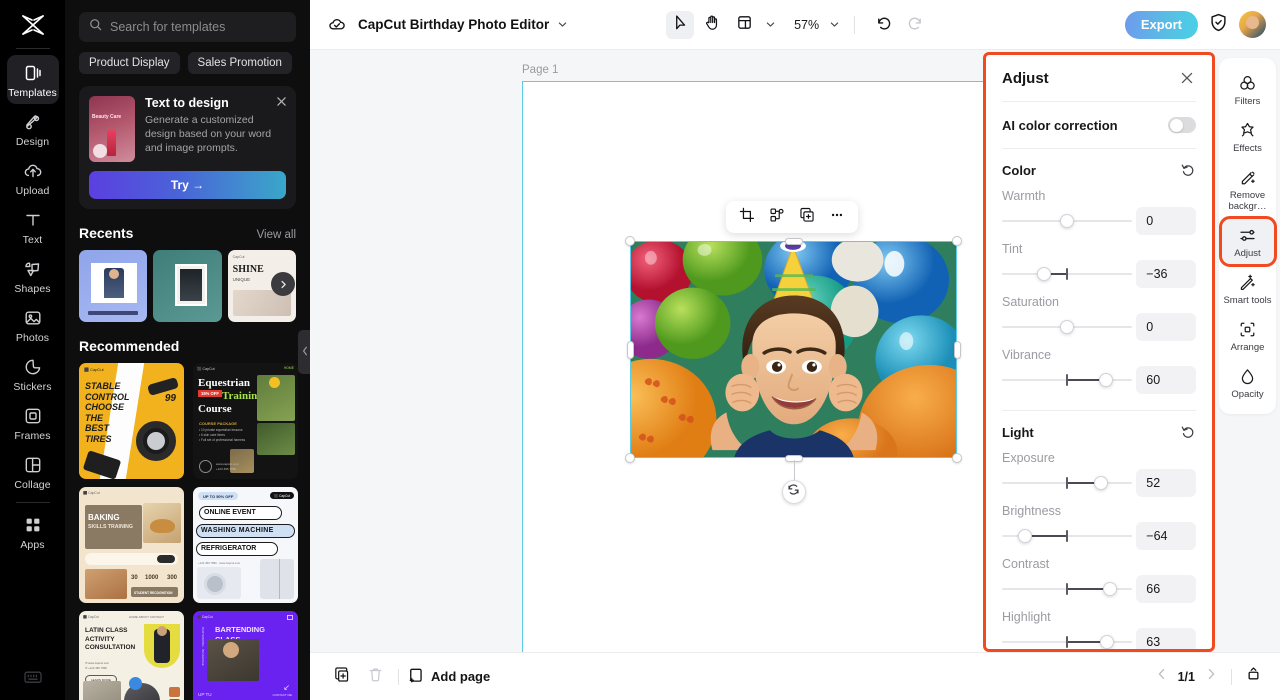  Describe the element at coordinates (630, 458) in the screenshot. I see `resize-handle-bottom-left` at that location.